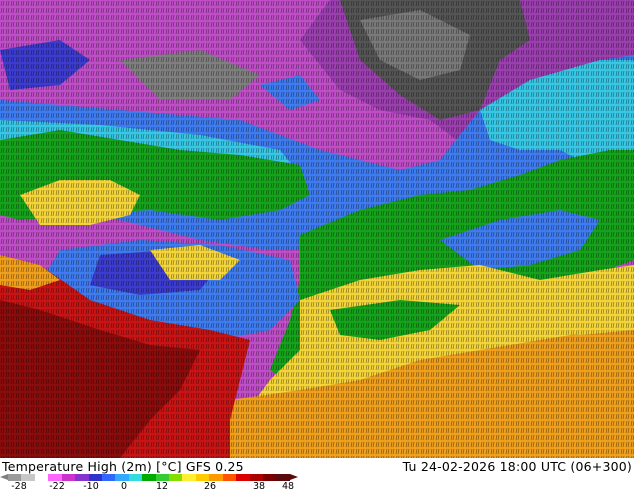 This screenshot has width=634, height=492. Describe the element at coordinates (210, 486) in the screenshot. I see `scale-tick: 26` at that location.